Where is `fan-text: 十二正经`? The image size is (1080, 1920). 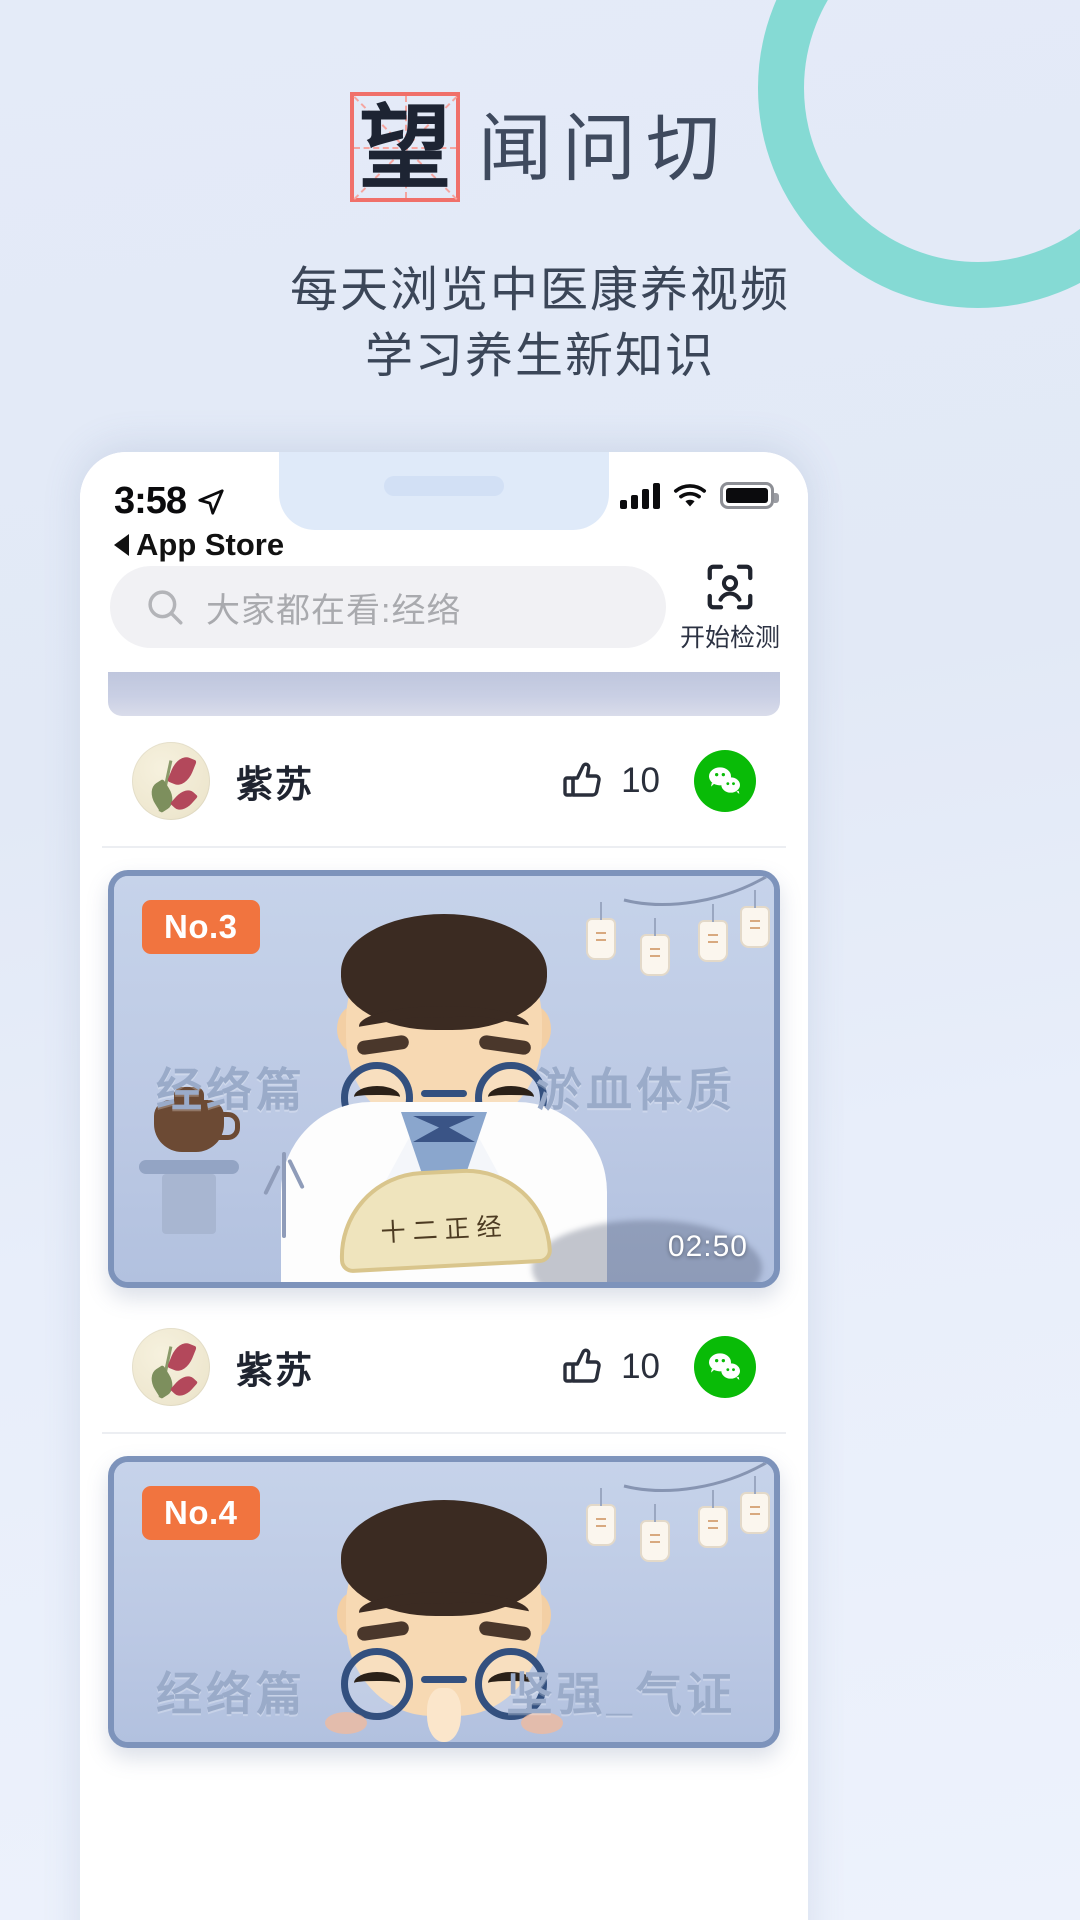
fan-text: 十二正经 is located at coordinates (444, 1230).